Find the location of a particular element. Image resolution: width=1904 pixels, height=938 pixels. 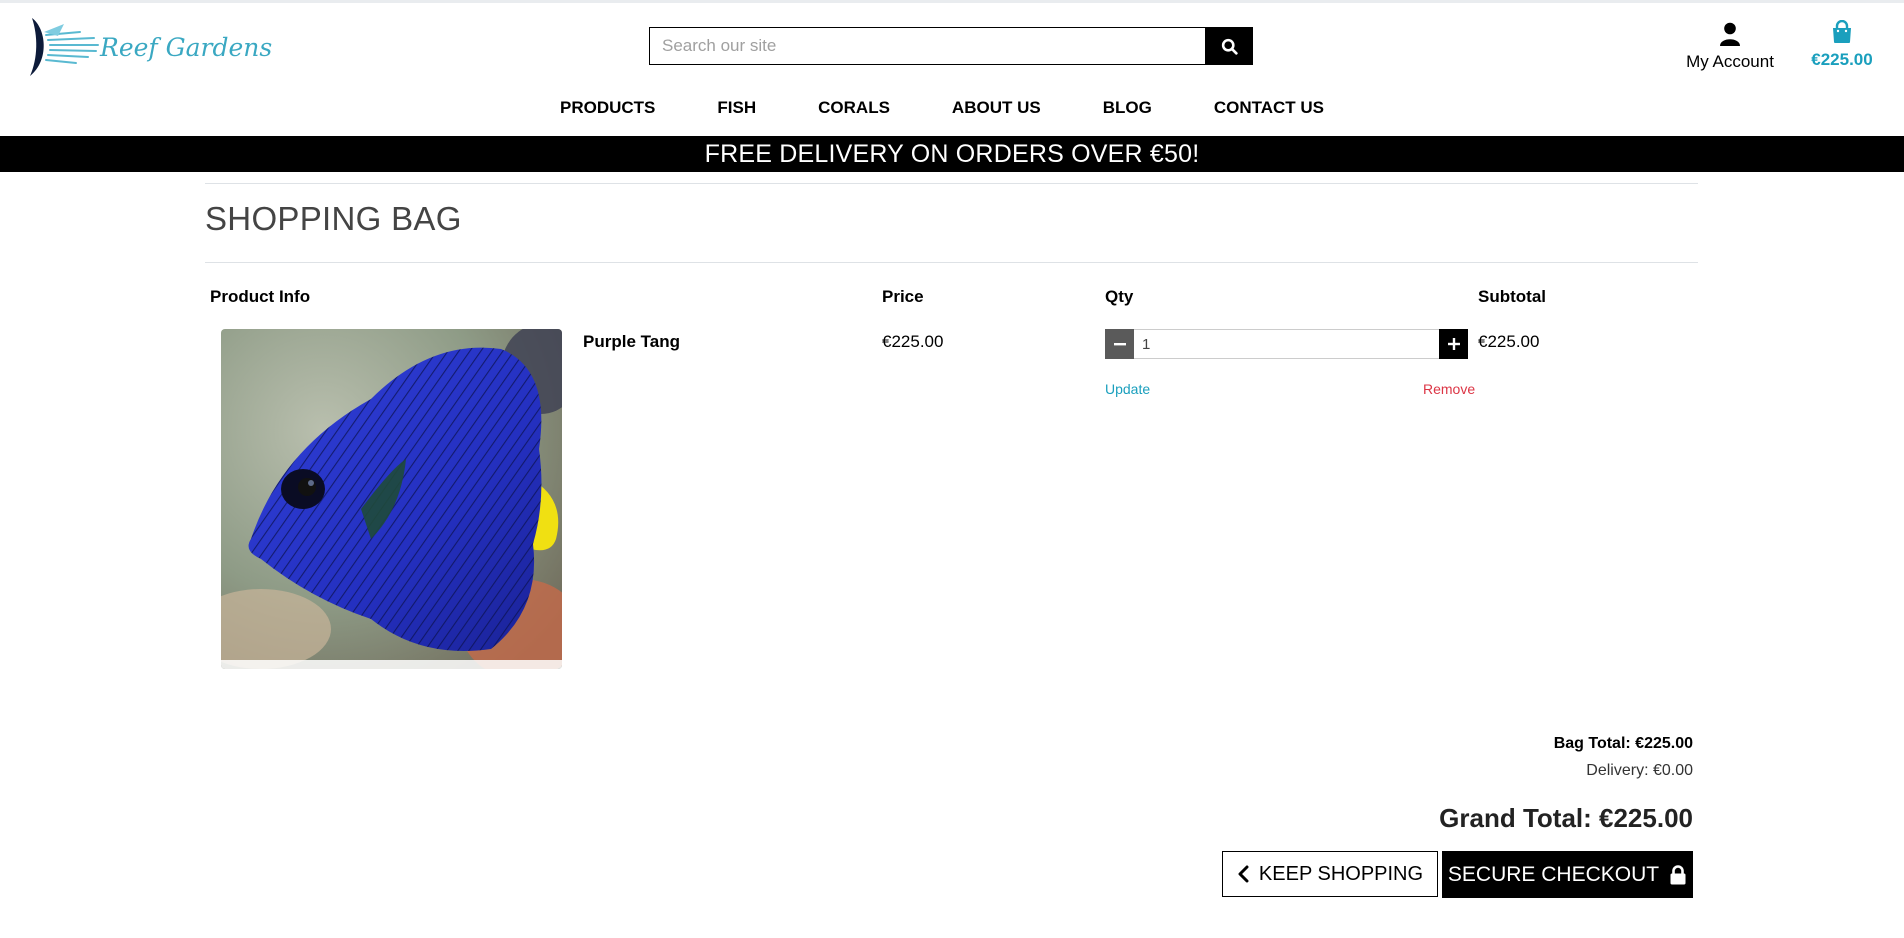

nav-fish: FISH is located at coordinates (736, 108).